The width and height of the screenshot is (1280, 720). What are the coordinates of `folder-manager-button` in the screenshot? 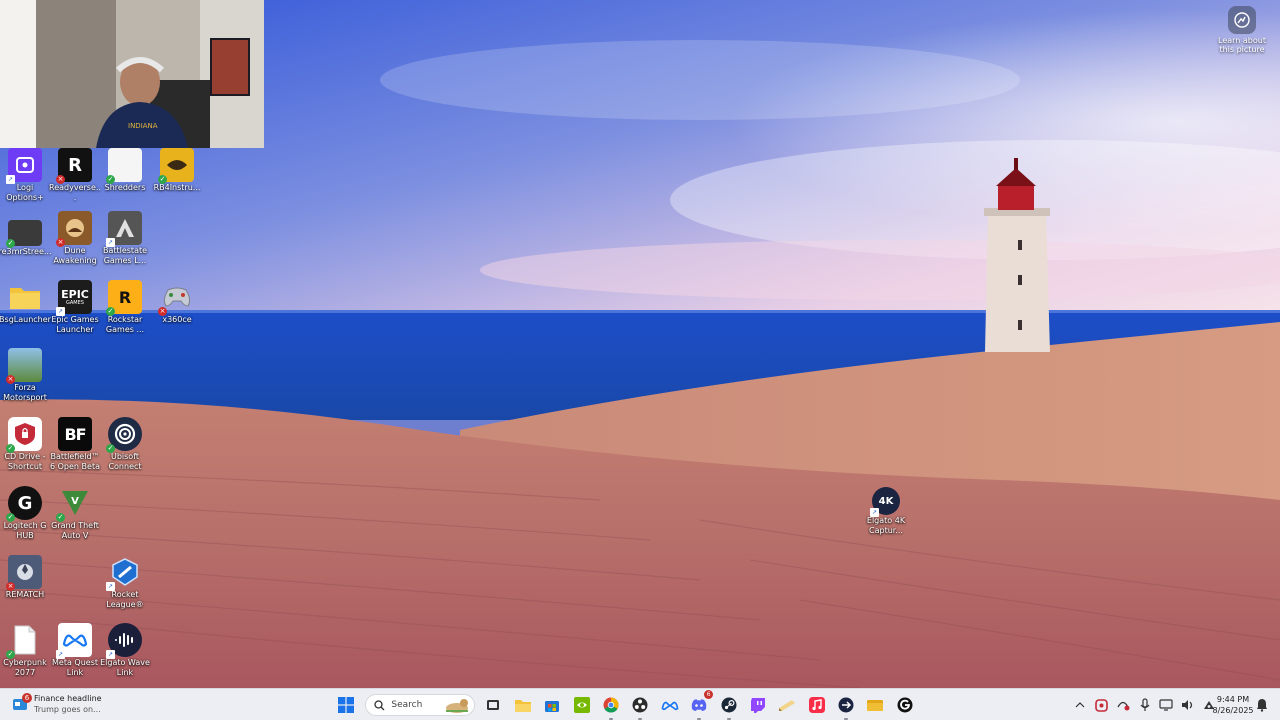 It's located at (875, 705).